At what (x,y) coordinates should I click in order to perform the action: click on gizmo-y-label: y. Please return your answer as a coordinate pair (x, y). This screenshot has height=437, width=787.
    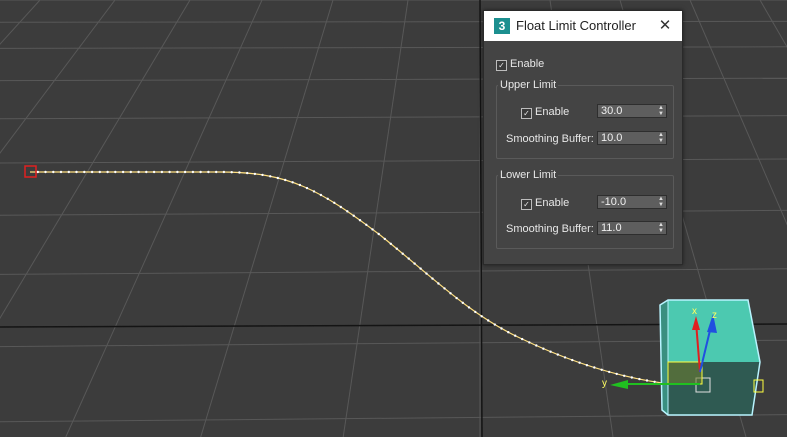
    Looking at the image, I should click on (604, 383).